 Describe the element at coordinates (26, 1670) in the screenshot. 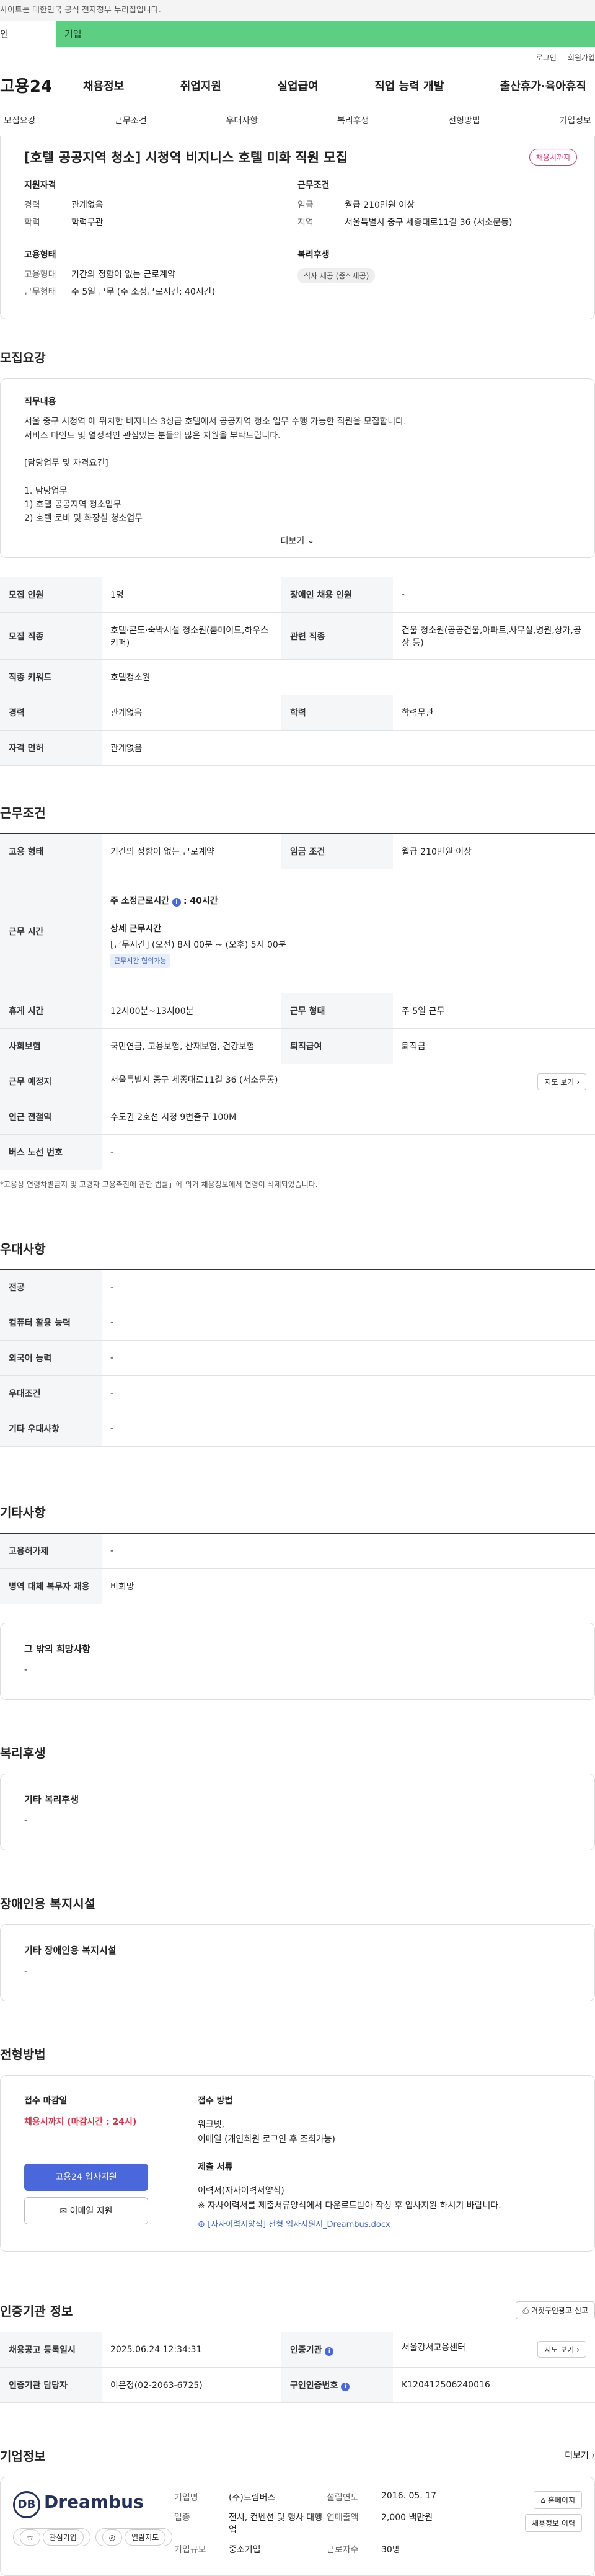

I see `other-wish-value: -` at that location.